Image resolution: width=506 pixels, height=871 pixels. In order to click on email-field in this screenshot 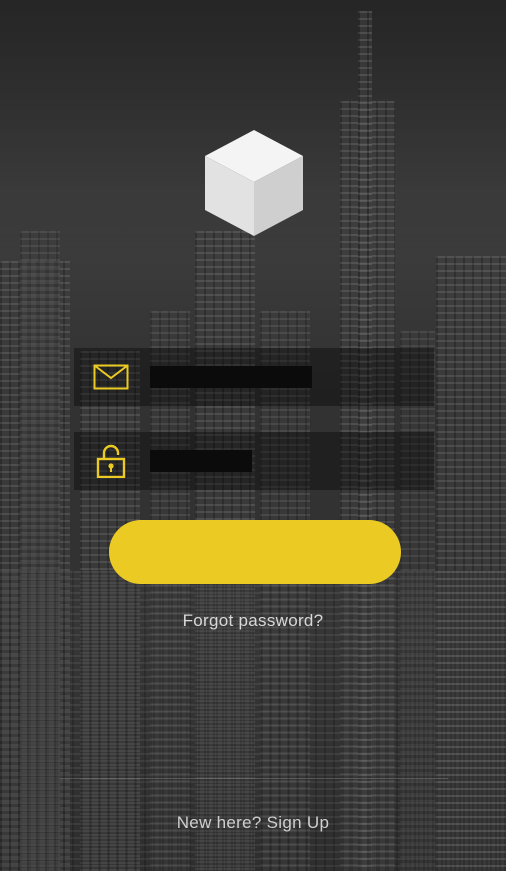, I will do `click(254, 377)`.